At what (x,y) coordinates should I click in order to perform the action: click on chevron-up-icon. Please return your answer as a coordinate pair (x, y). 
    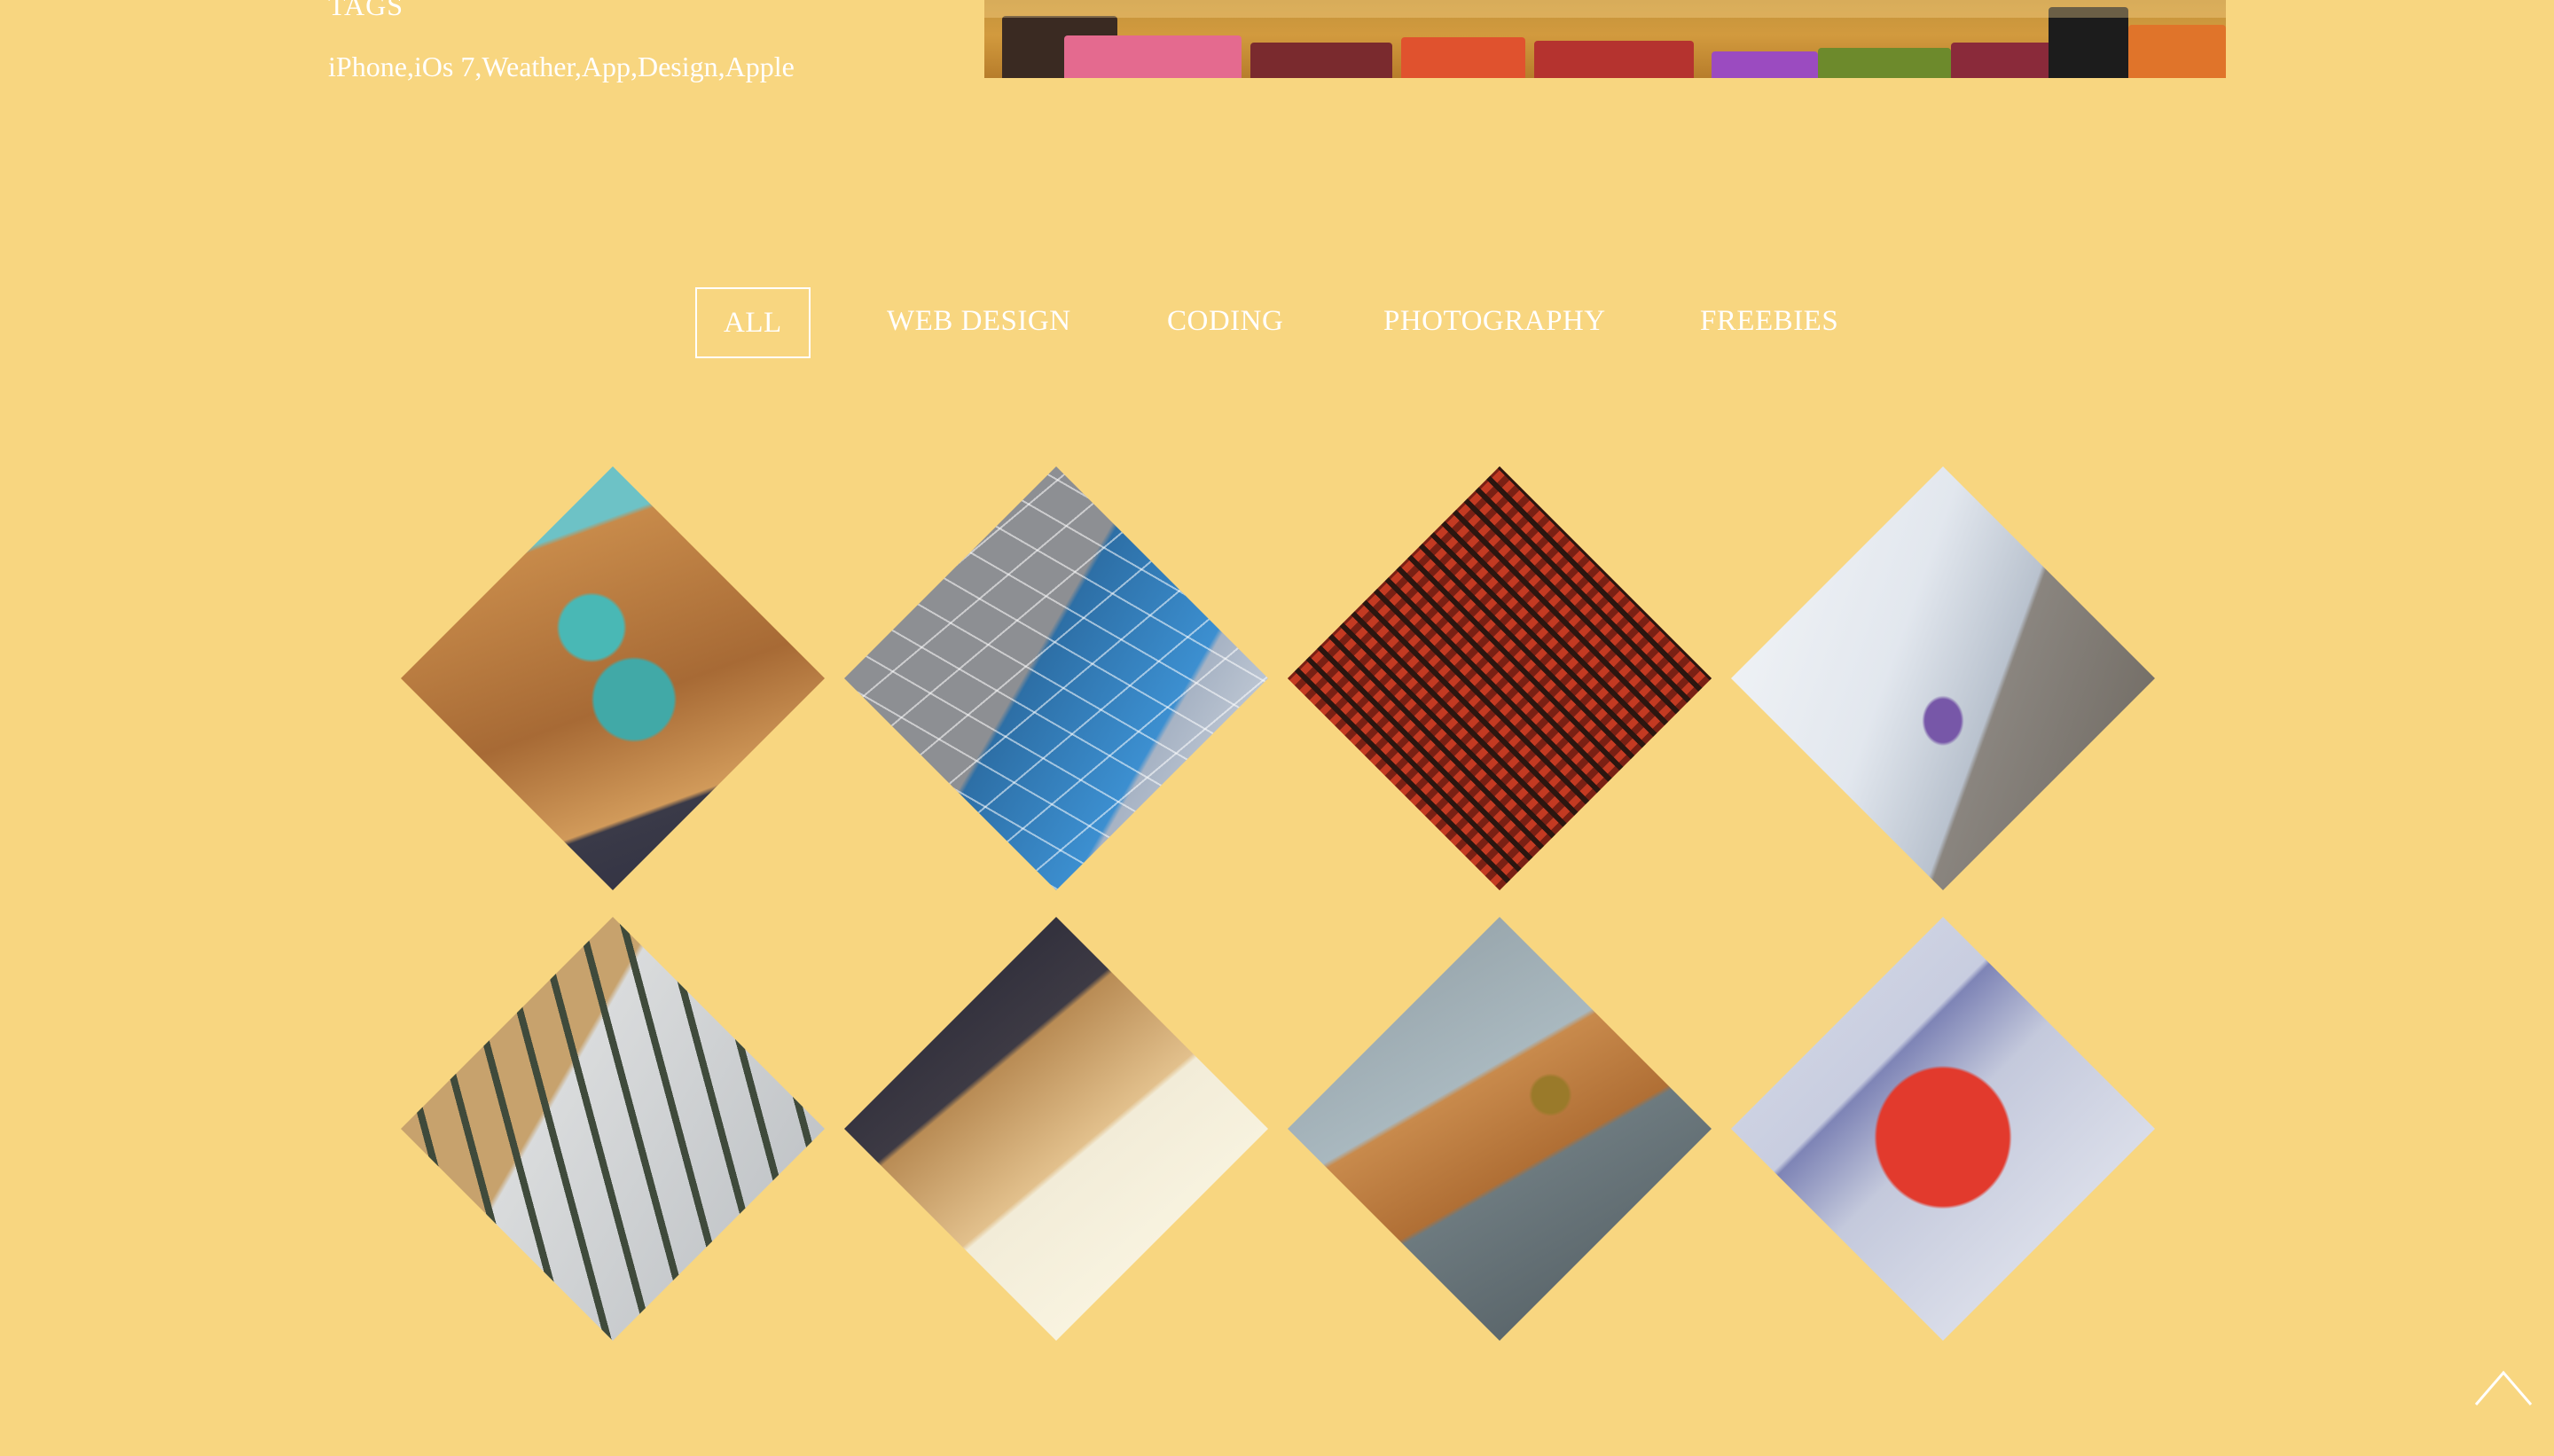
    Looking at the image, I should click on (2503, 1387).